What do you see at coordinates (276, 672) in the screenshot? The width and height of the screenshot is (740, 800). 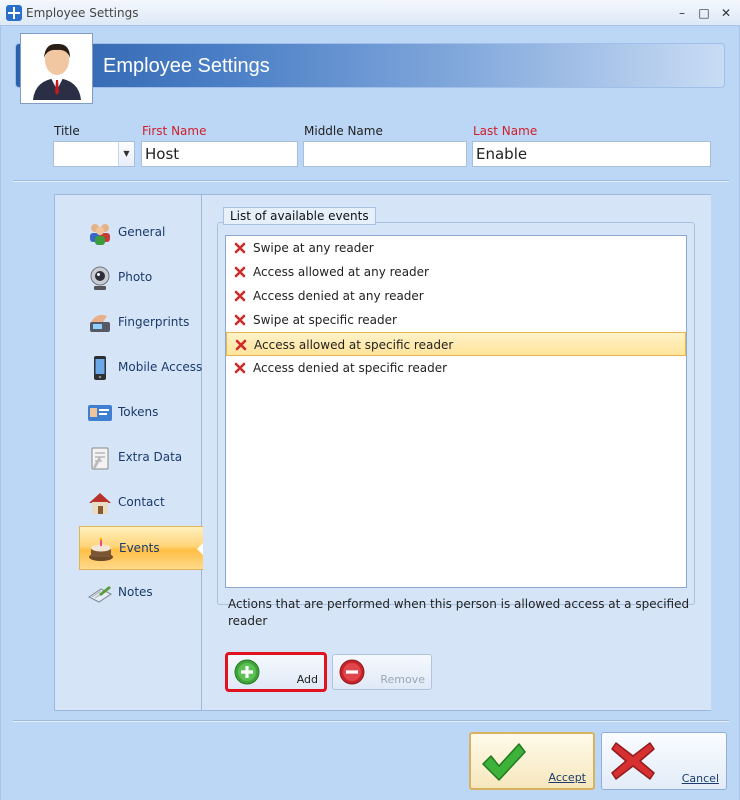 I see `add-button: Add` at bounding box center [276, 672].